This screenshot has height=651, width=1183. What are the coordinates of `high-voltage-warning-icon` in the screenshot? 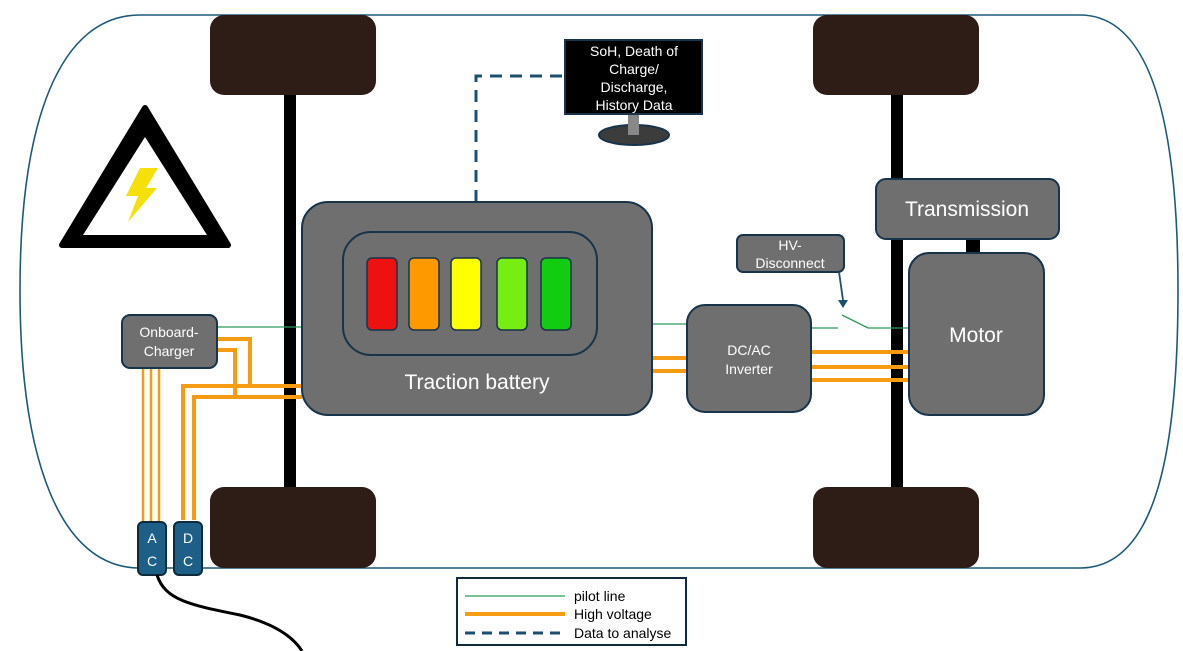 It's located at (145, 176).